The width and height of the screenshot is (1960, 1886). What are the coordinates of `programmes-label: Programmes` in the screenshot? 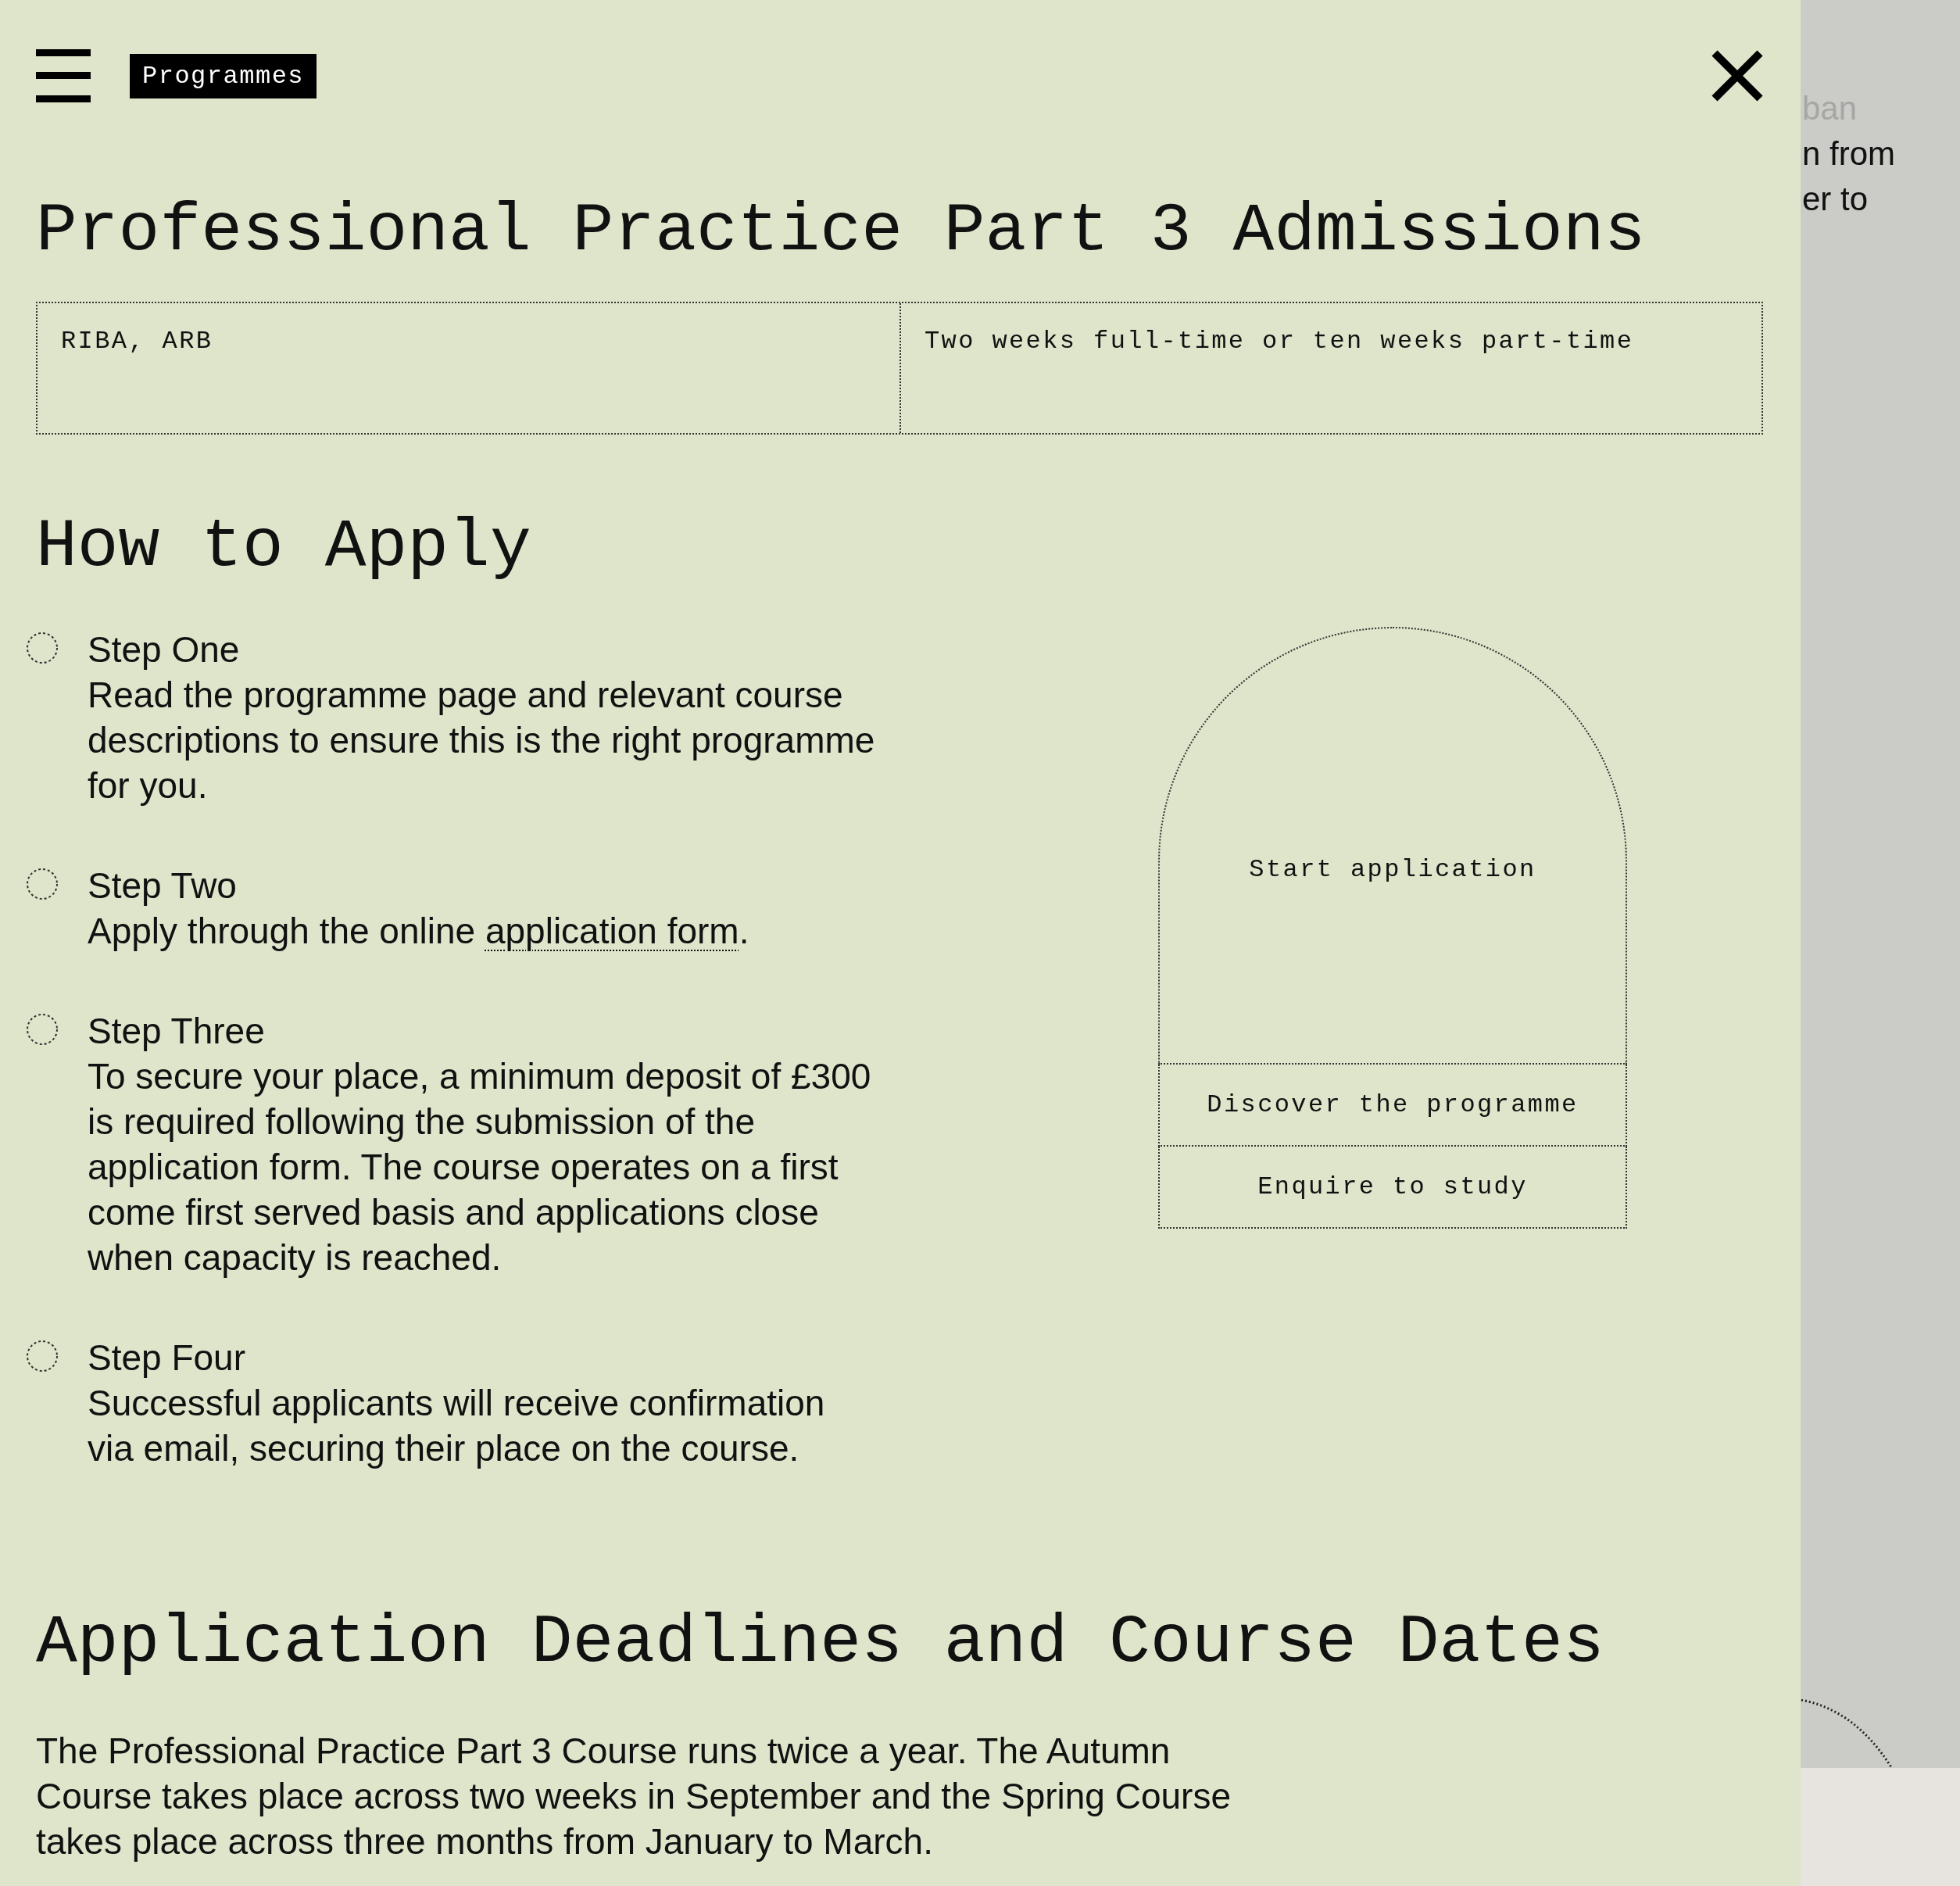 It's located at (224, 75).